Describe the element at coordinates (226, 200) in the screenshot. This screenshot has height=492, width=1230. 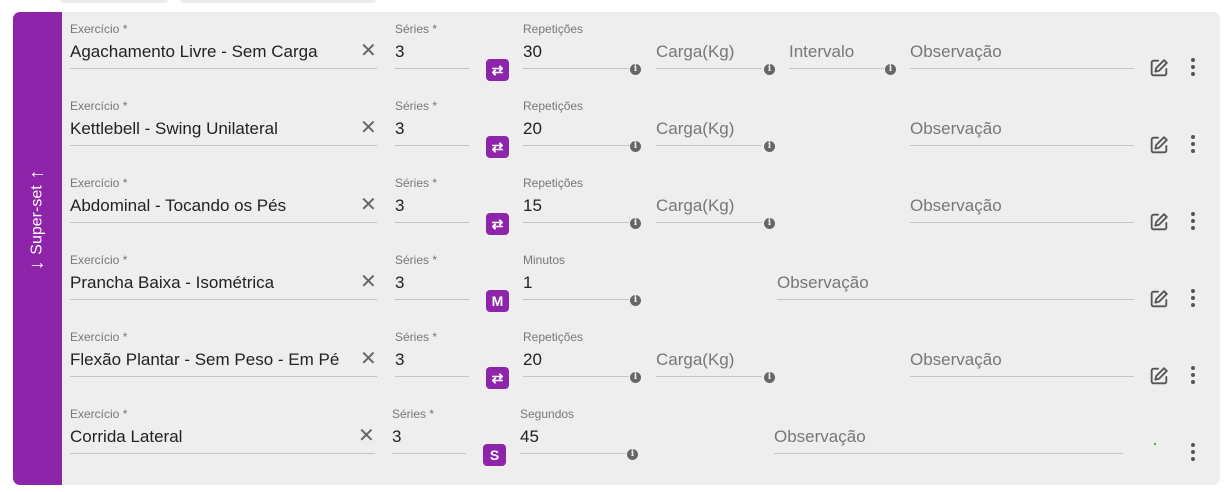
I see `exercise-field: Exercício * Abdominal - Tocando os Pés ✕` at that location.